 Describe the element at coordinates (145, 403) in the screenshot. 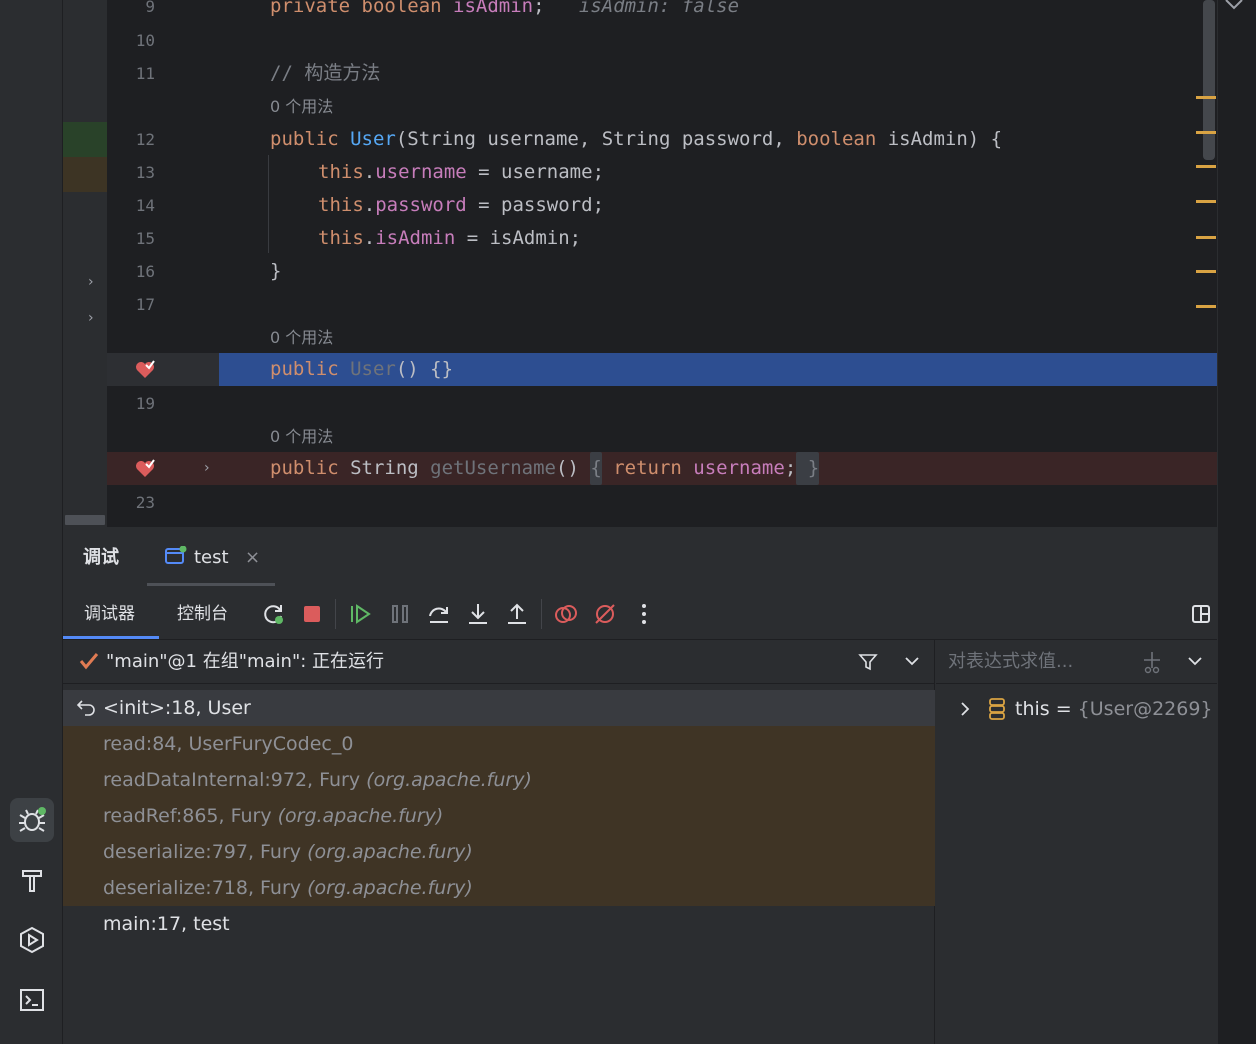

I see `line-number: 19` at that location.